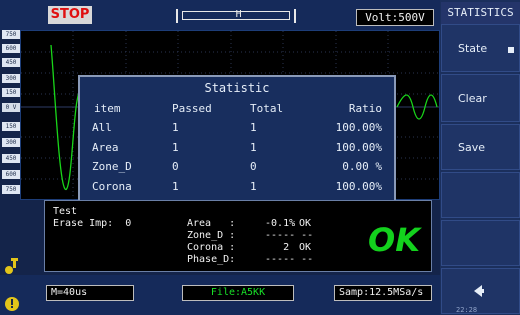  I want to click on corona-status: OK, so click(305, 247).